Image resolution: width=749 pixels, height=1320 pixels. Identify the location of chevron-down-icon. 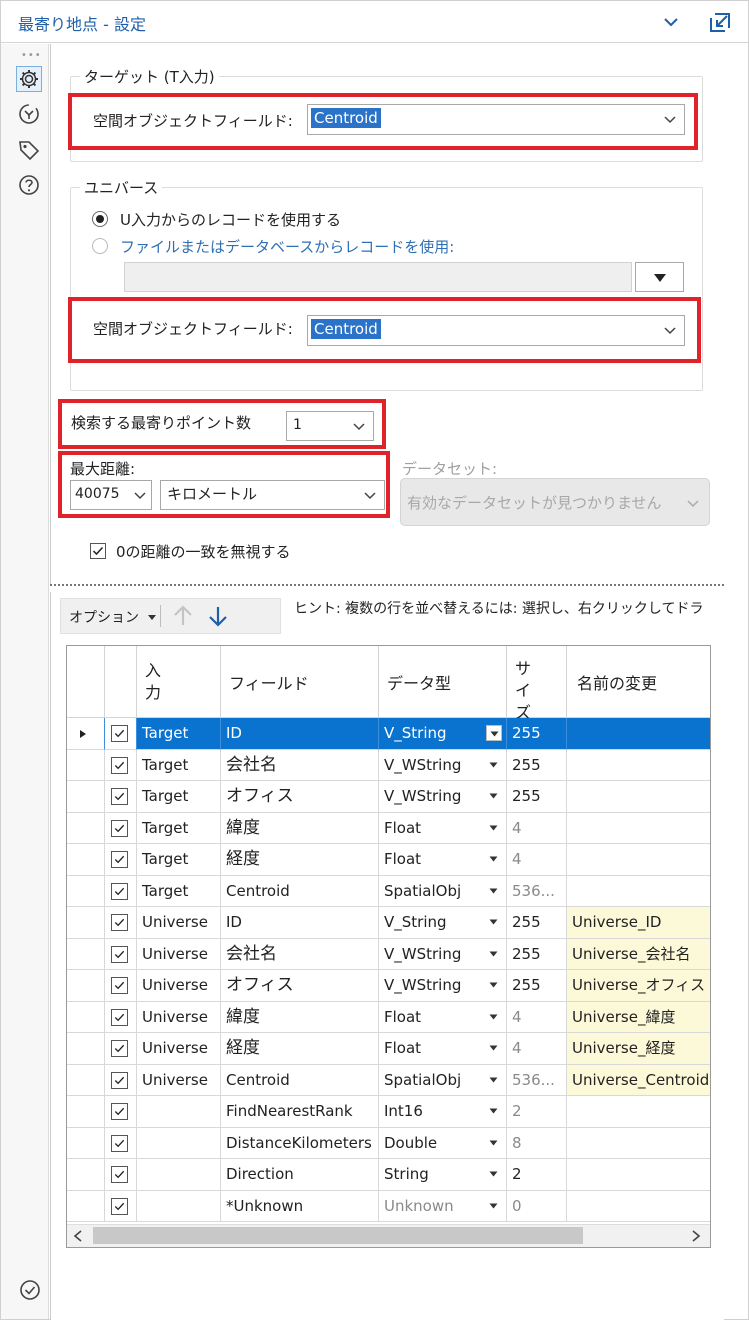
(671, 22).